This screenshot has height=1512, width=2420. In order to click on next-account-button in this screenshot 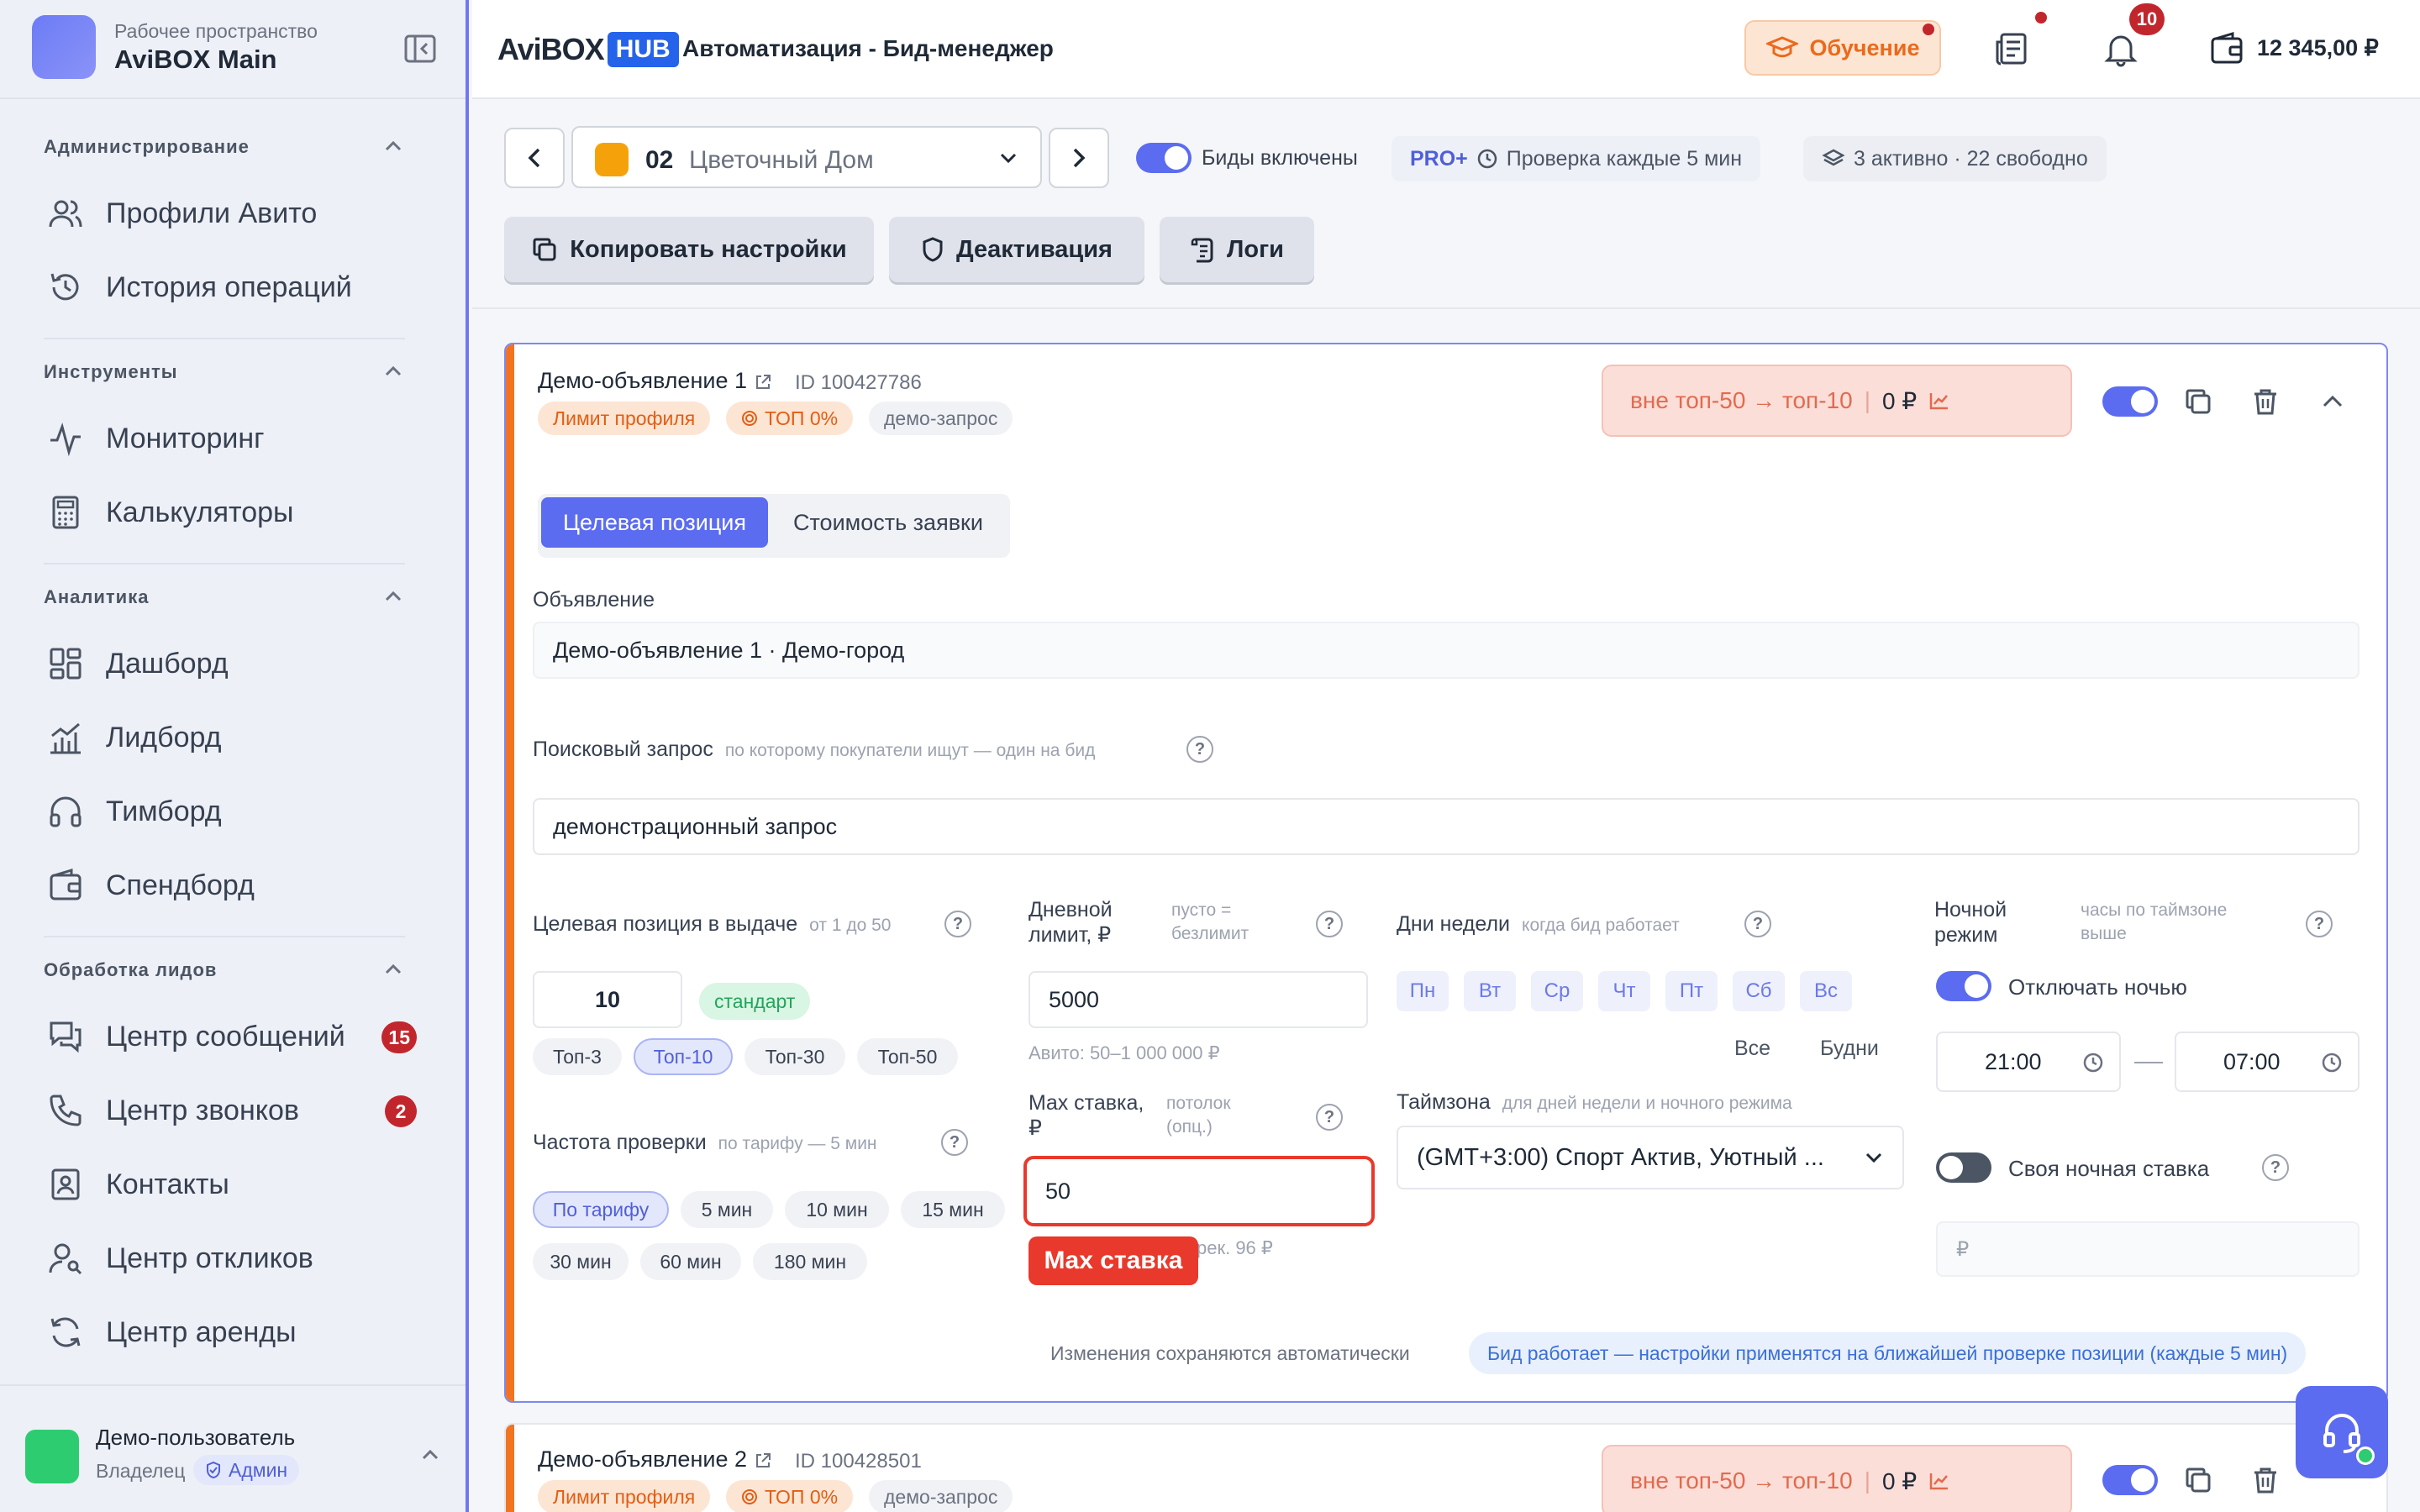, I will do `click(1079, 158)`.